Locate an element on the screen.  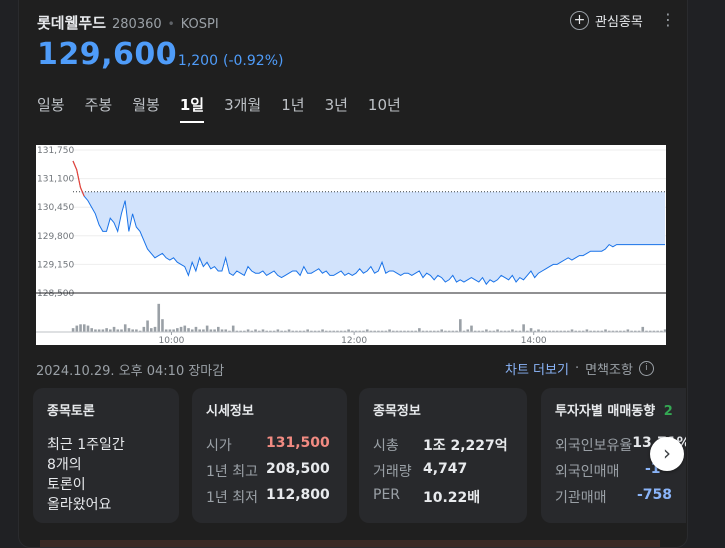
current-price: 129,600 is located at coordinates (107, 54).